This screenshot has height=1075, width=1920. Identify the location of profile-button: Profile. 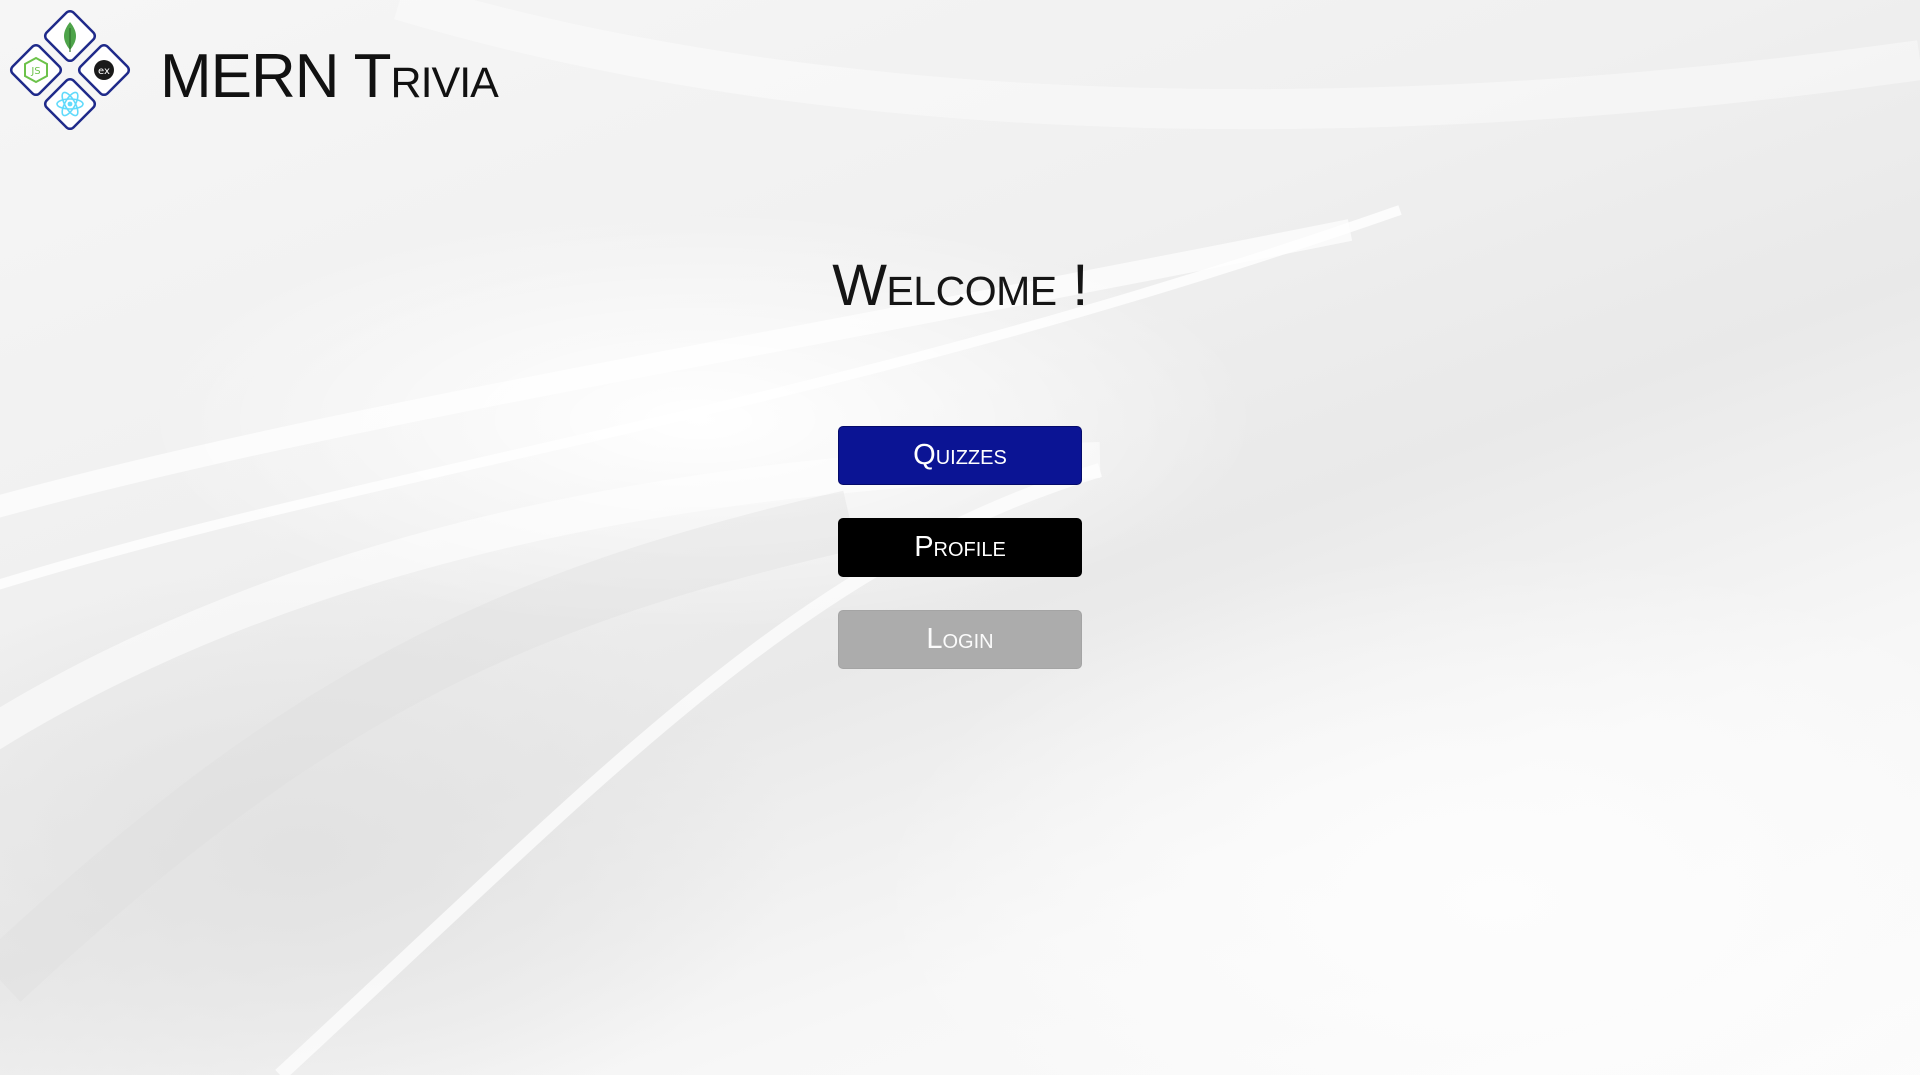
(960, 547).